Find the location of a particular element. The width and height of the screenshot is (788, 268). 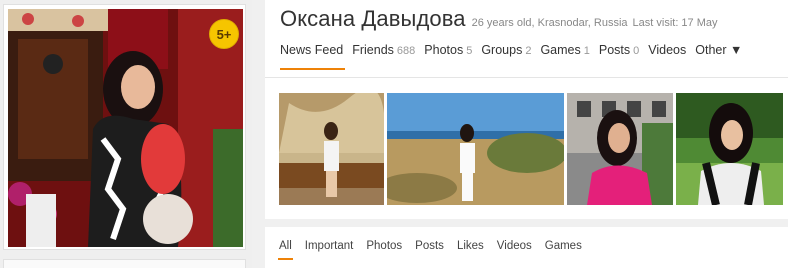

last-visit: Last visit: 17 May is located at coordinates (675, 23).